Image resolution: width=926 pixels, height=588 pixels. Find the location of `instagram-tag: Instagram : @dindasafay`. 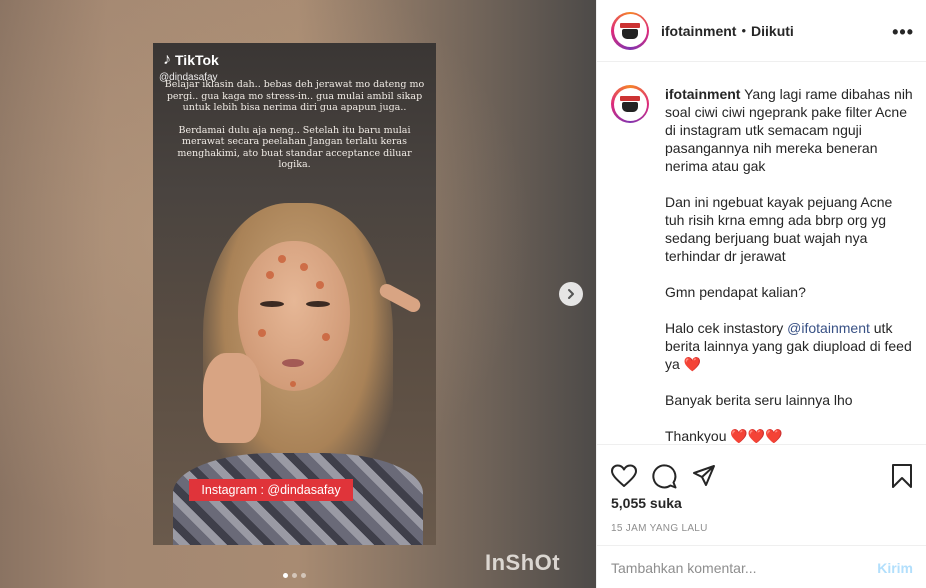

instagram-tag: Instagram : @dindasafay is located at coordinates (271, 490).